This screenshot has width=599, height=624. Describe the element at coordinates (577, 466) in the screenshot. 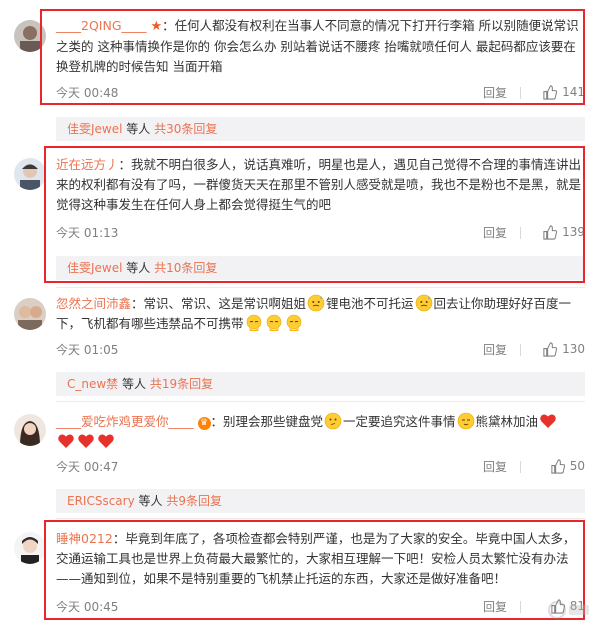

I see `like-count: 50` at that location.